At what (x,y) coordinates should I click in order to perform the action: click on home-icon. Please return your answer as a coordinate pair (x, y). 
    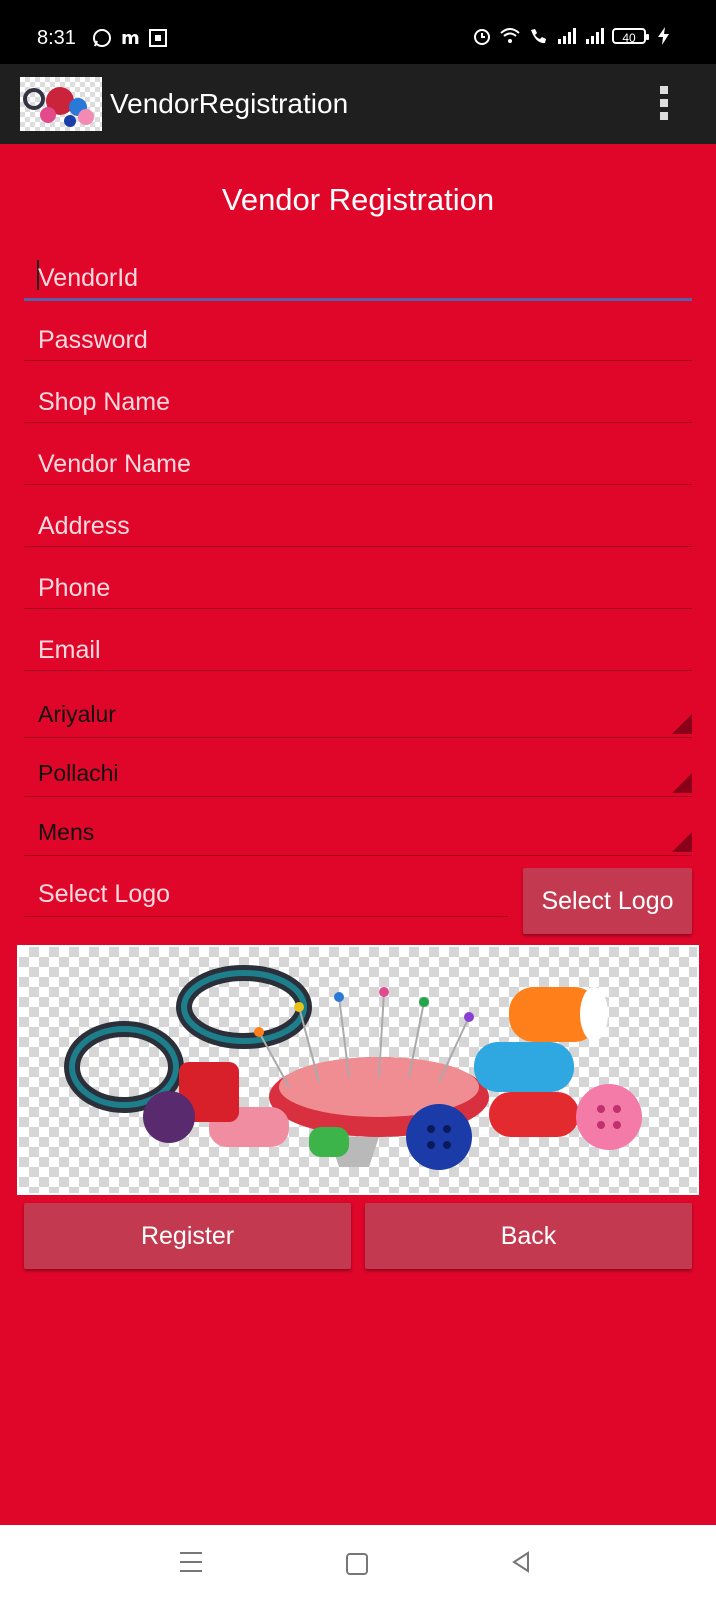
    Looking at the image, I should click on (357, 1564).